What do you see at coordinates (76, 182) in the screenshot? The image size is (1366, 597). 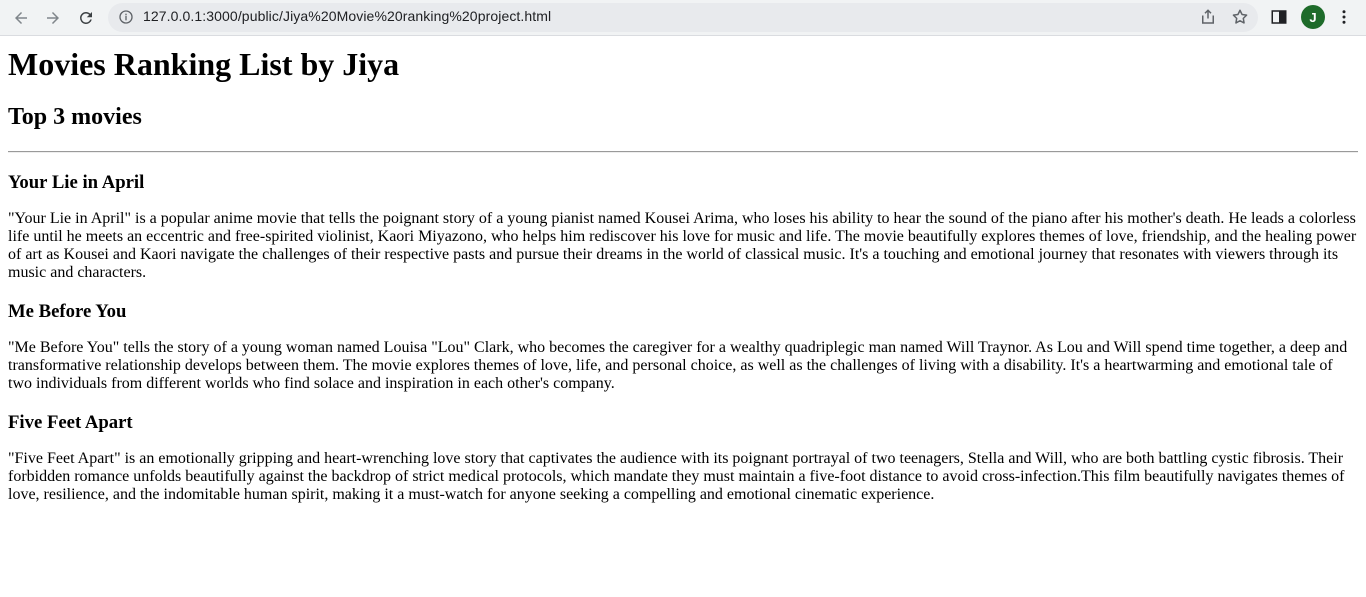 I see `movie-title: Your Lie in April` at bounding box center [76, 182].